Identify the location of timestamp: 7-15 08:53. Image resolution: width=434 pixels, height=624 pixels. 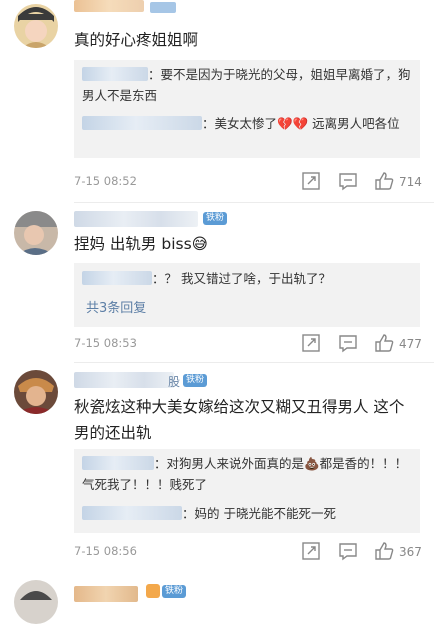
(105, 343).